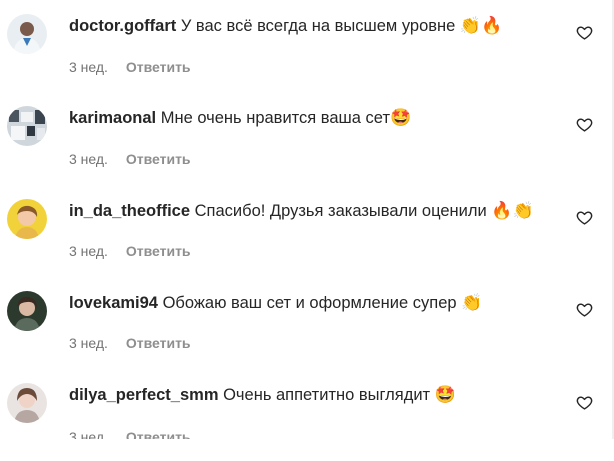 The height and width of the screenshot is (461, 614). Describe the element at coordinates (144, 395) in the screenshot. I see `comment-username: dilya_perfect_smm` at that location.